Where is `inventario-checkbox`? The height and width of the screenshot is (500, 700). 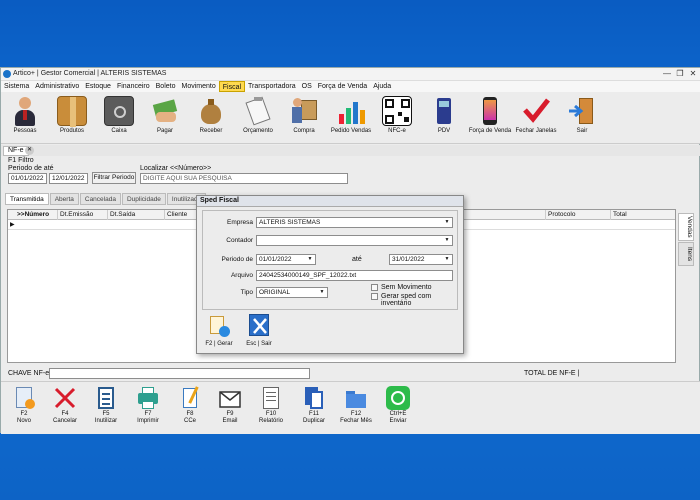
inventario-checkbox is located at coordinates (374, 296).